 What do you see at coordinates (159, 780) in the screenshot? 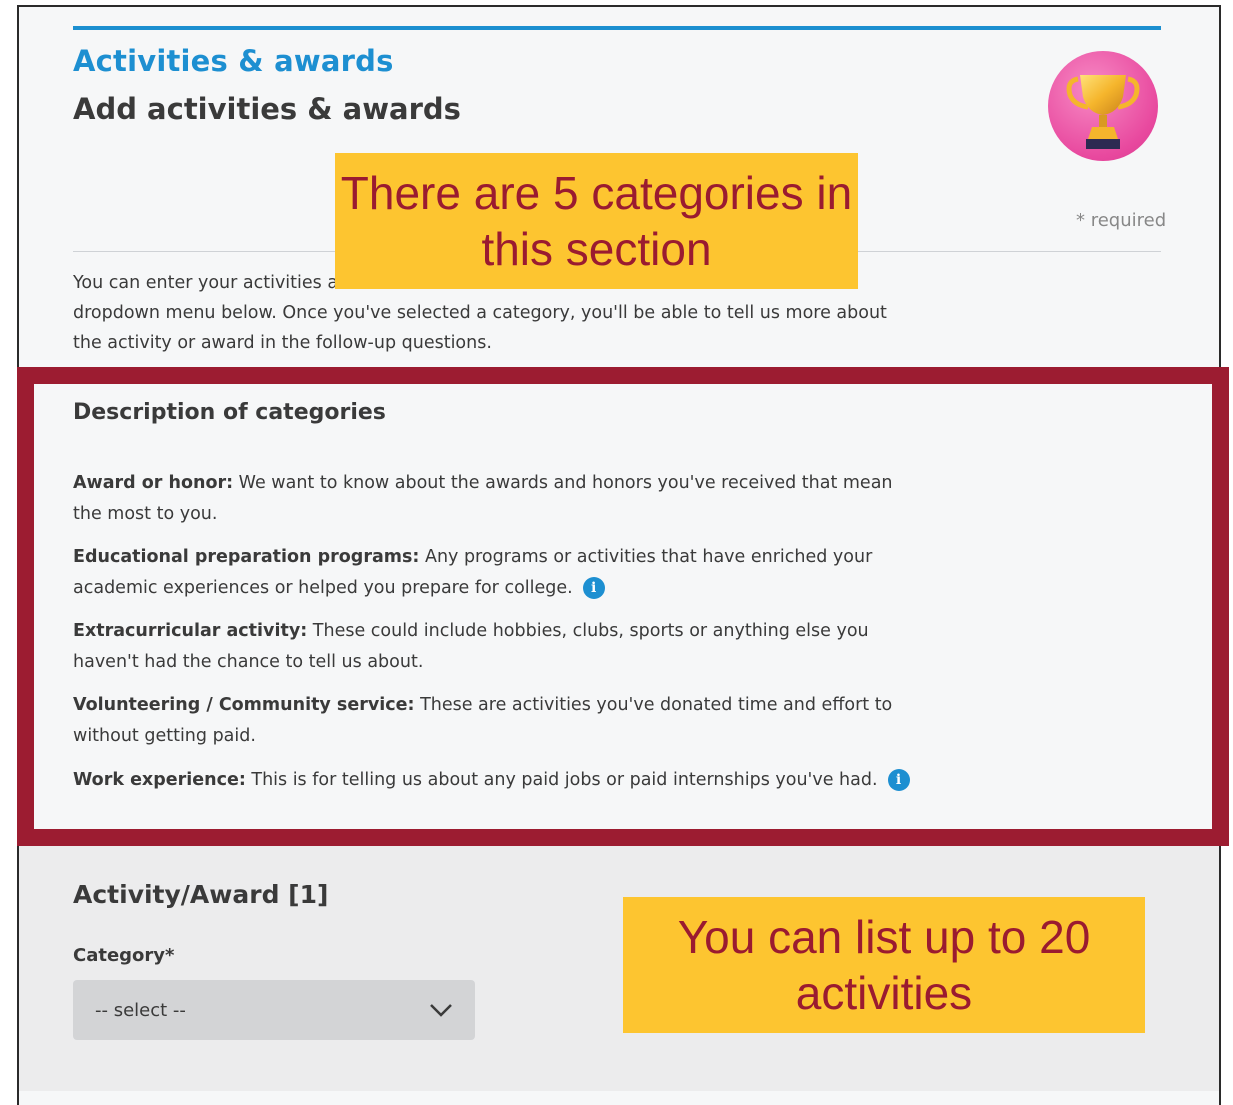
I see `category-name: Work experience:` at bounding box center [159, 780].